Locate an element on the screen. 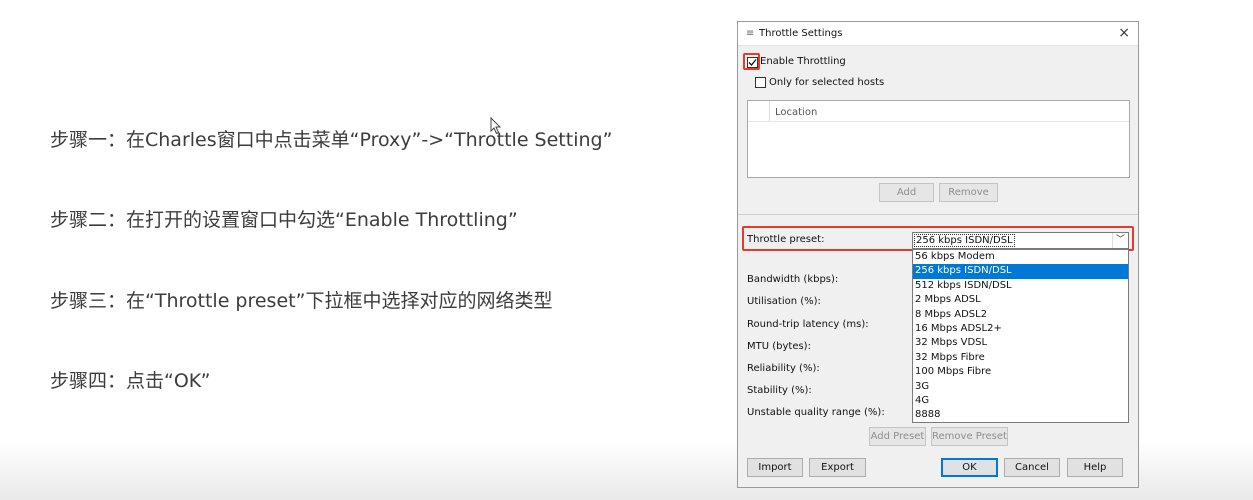  preset-option: 3G is located at coordinates (1020, 387).